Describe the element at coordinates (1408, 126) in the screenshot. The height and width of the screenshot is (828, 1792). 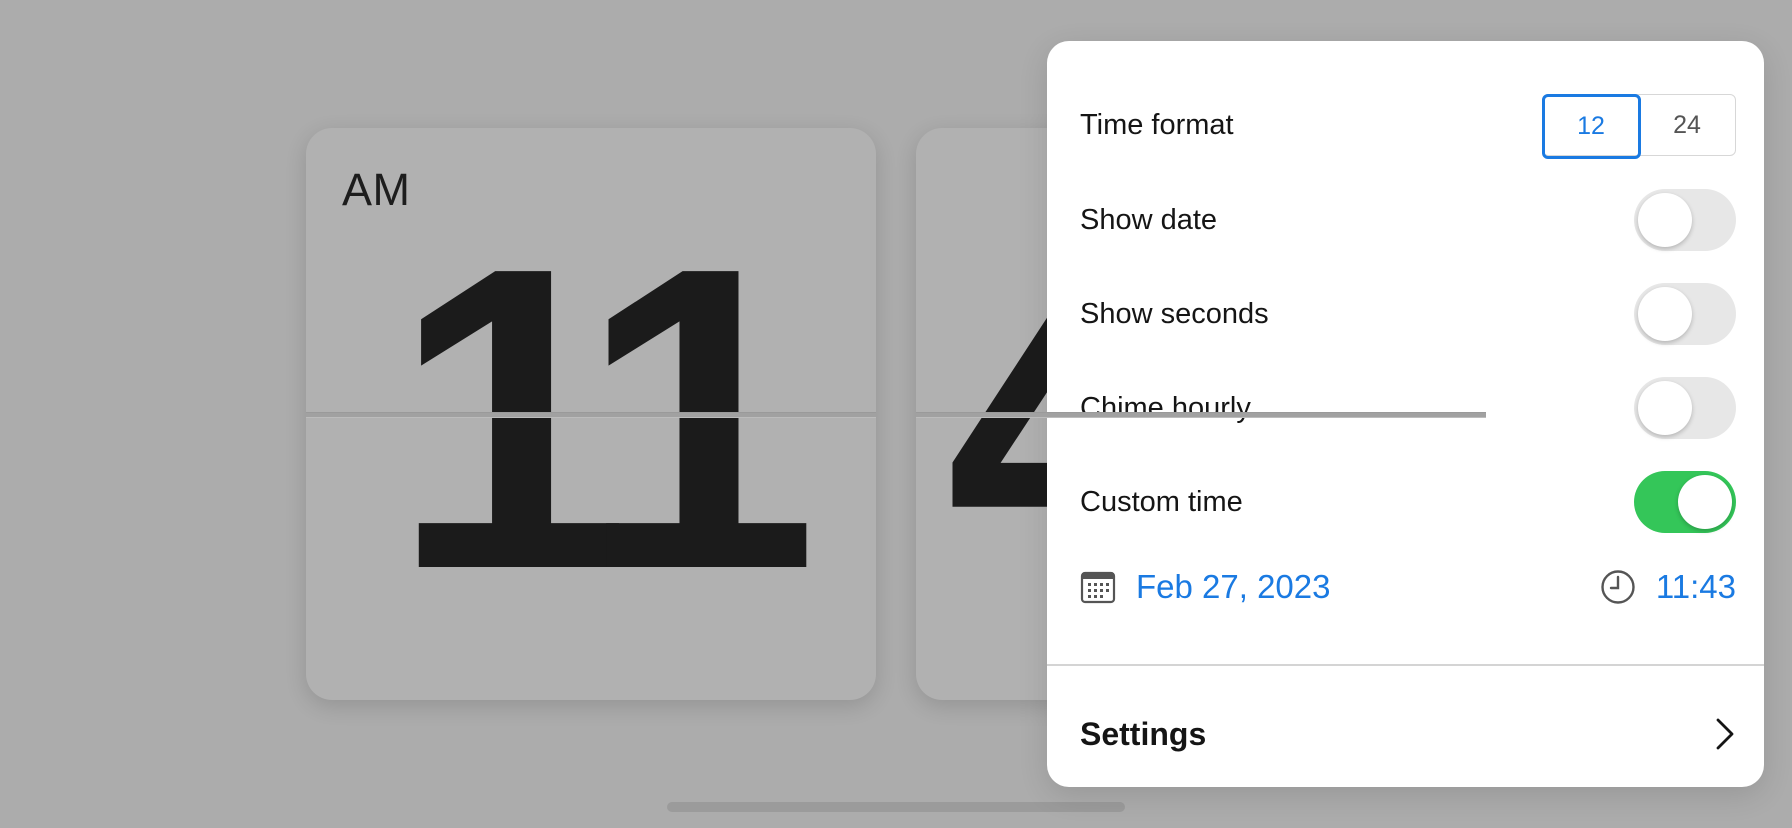
I see `time-format-row: Time format 12 24` at that location.